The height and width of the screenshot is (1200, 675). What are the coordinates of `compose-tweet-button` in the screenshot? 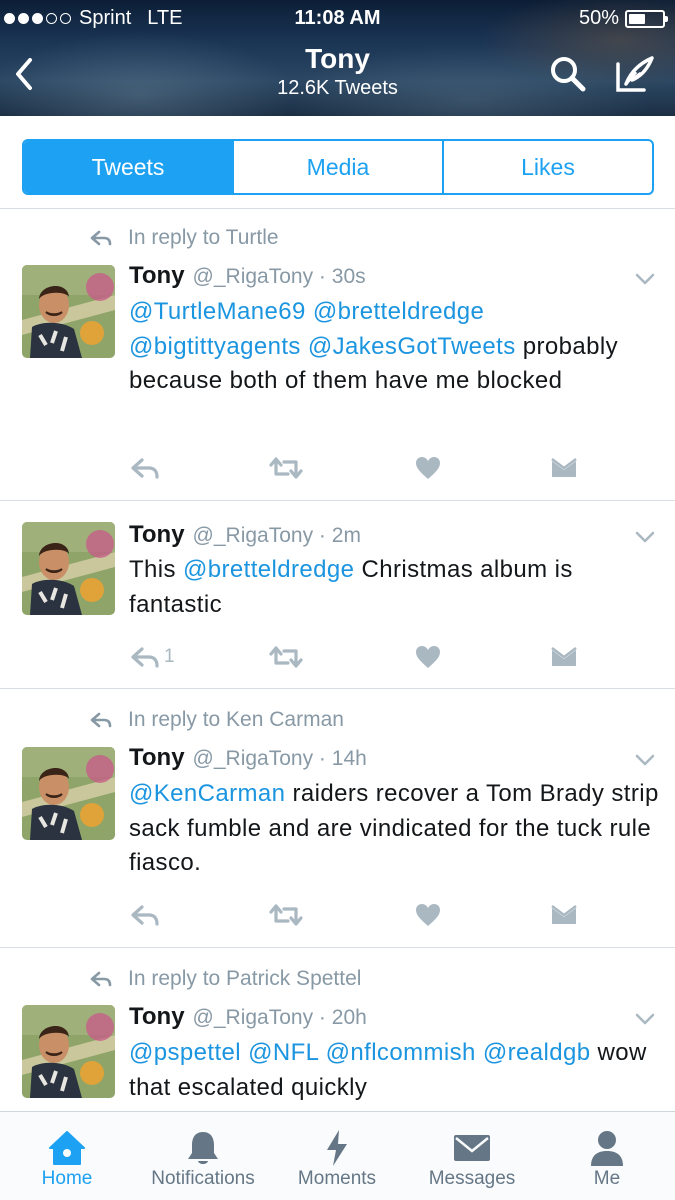 It's located at (635, 74).